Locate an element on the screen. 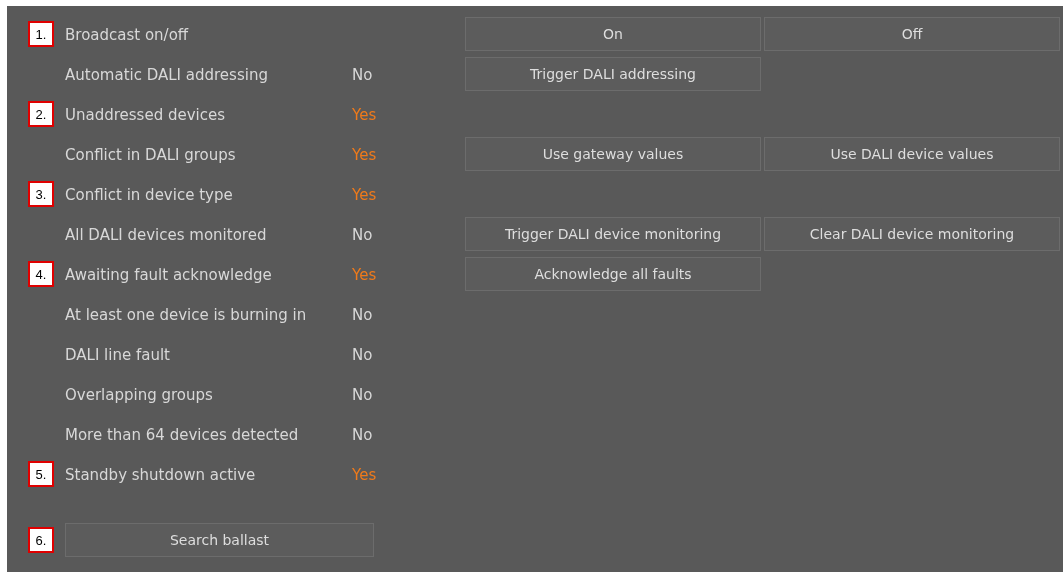 The width and height of the screenshot is (1063, 572). status-label: At least one device is burning in is located at coordinates (186, 314).